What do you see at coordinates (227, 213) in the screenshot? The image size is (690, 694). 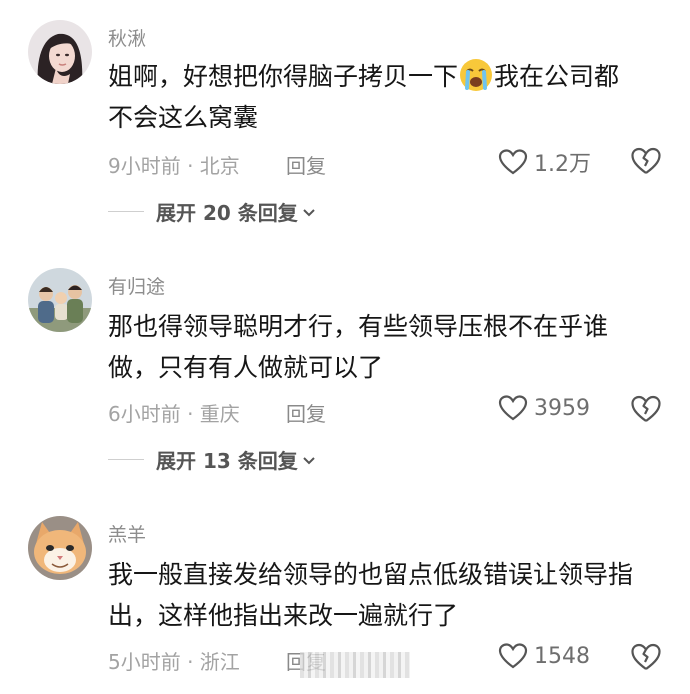 I see `expand-replies-label: 展开 20 条回复` at bounding box center [227, 213].